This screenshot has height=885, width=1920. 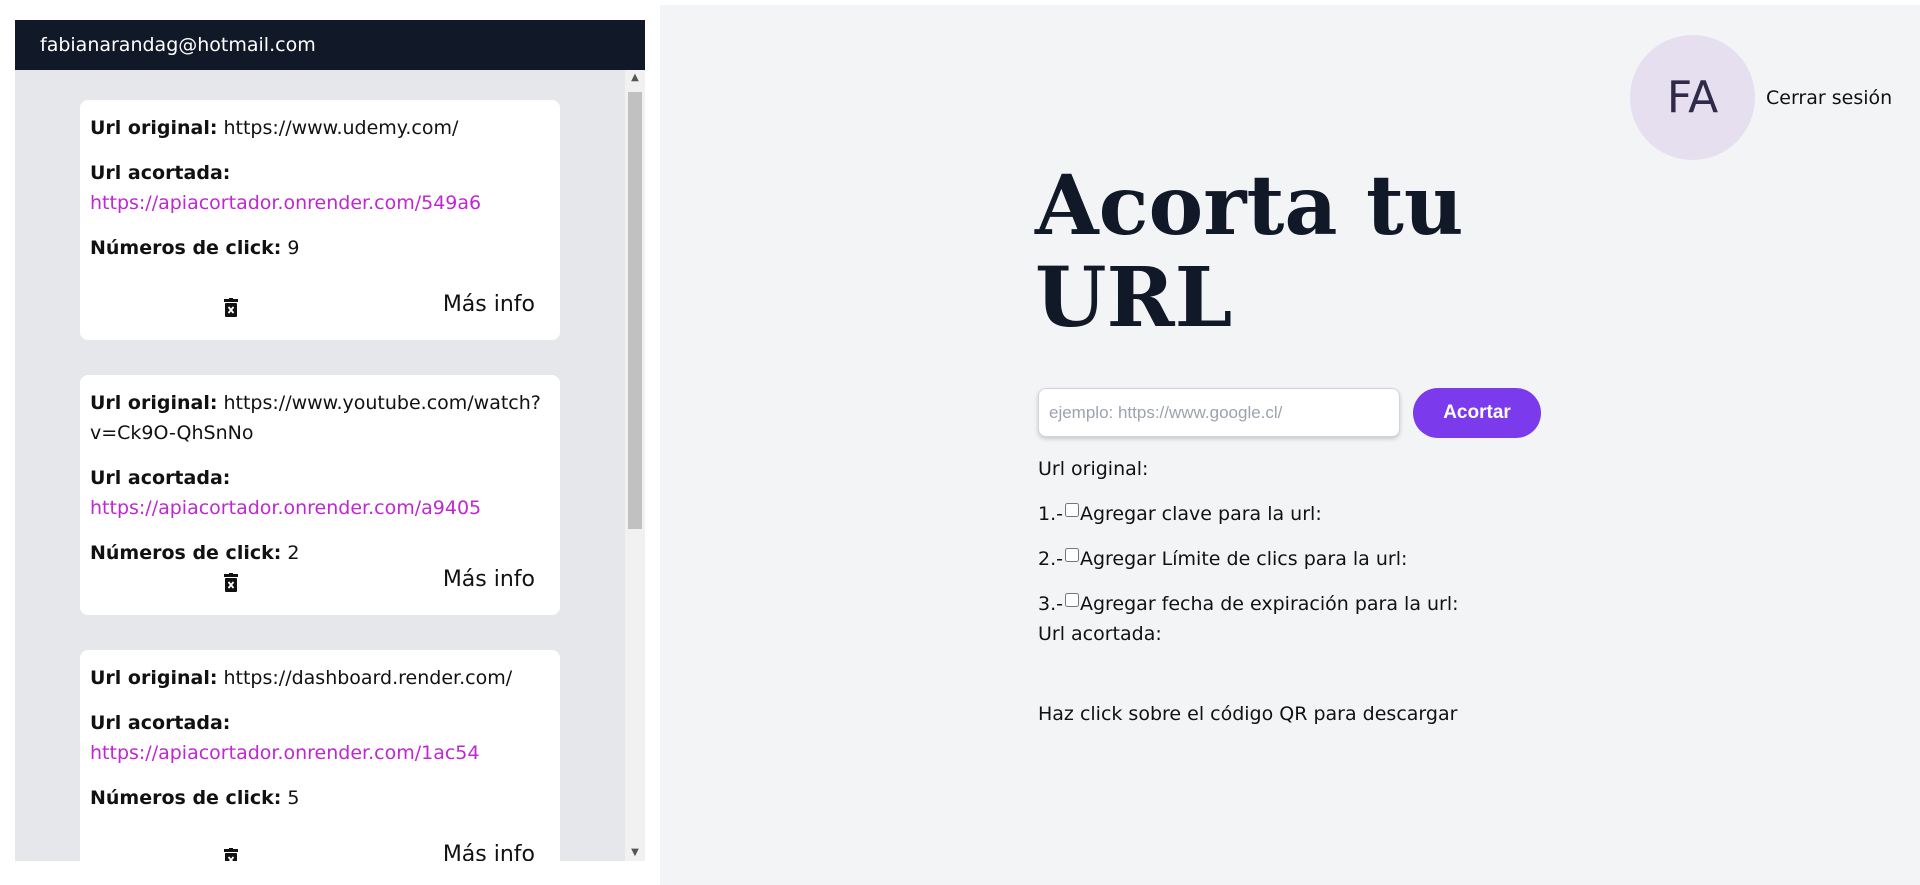 What do you see at coordinates (320, 798) in the screenshot?
I see `clicks-row: Números de click: 5` at bounding box center [320, 798].